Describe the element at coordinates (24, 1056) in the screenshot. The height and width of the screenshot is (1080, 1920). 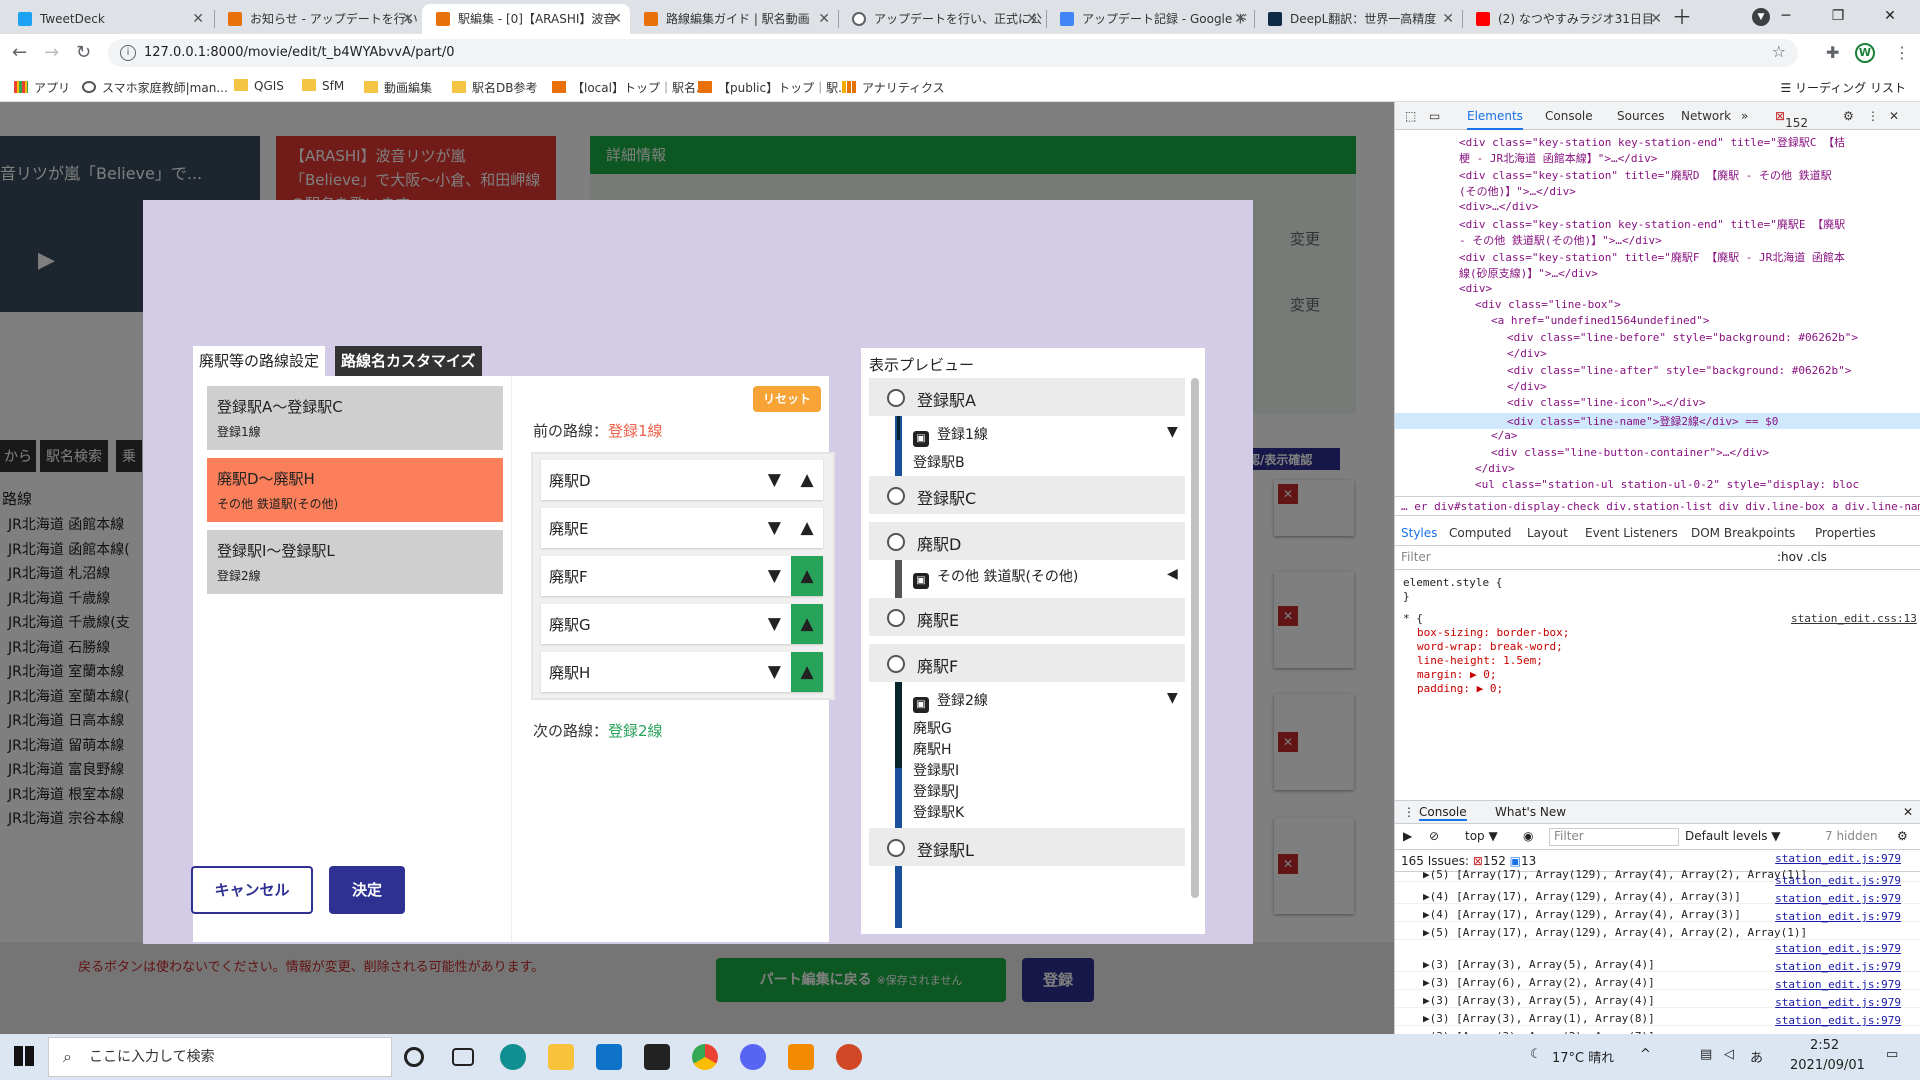
I see `windows-start-icon` at that location.